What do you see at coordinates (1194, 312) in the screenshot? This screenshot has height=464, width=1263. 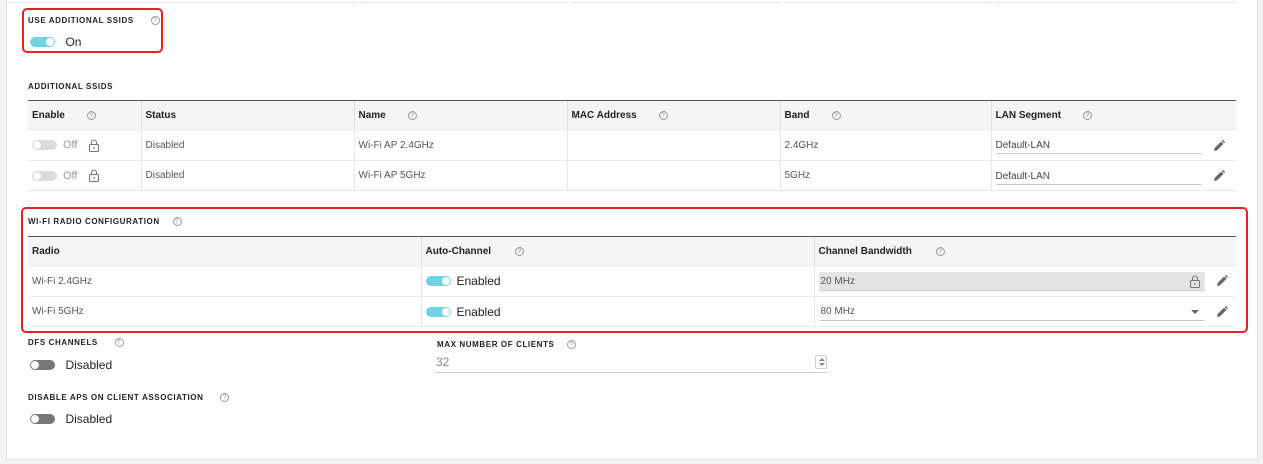 I see `chevron-down-icon` at bounding box center [1194, 312].